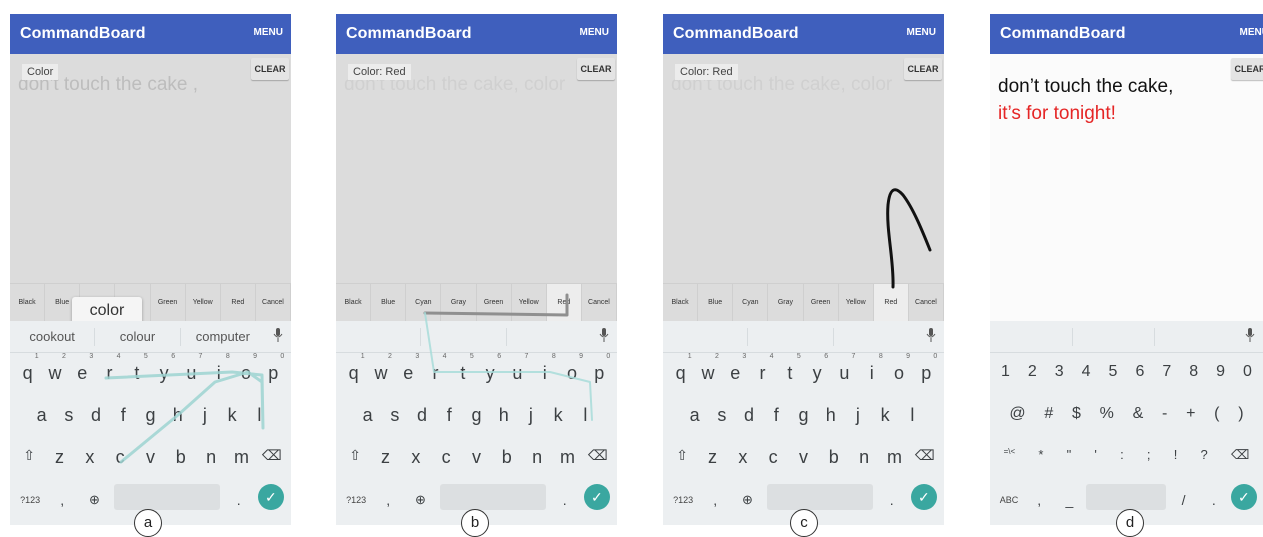  I want to click on key-m: m, so click(567, 457).